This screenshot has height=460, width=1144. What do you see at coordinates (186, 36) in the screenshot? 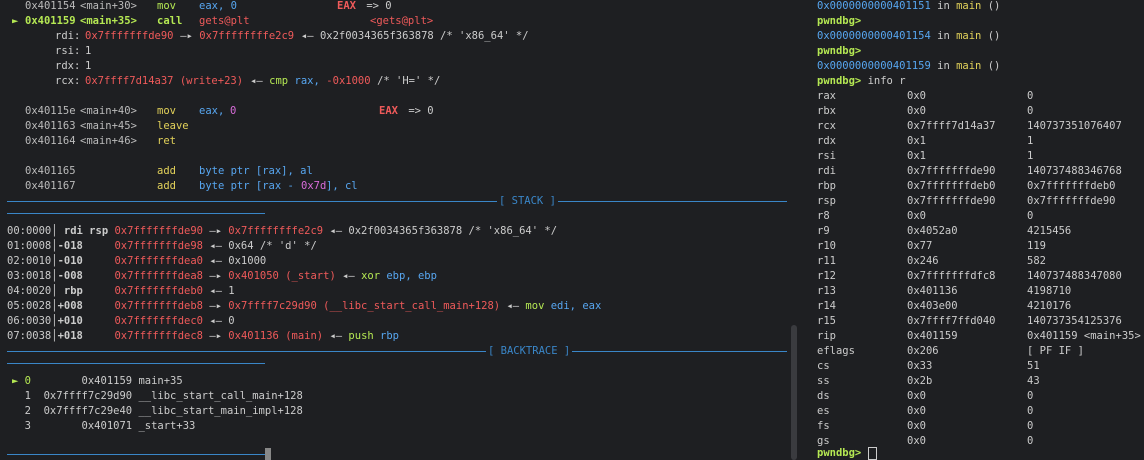
I see `pointer-arrow: —▸` at bounding box center [186, 36].